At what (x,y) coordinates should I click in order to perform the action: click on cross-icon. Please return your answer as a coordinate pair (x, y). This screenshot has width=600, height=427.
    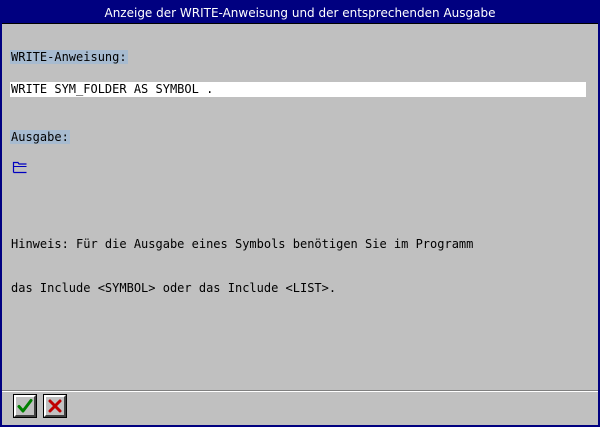
    Looking at the image, I should click on (55, 406).